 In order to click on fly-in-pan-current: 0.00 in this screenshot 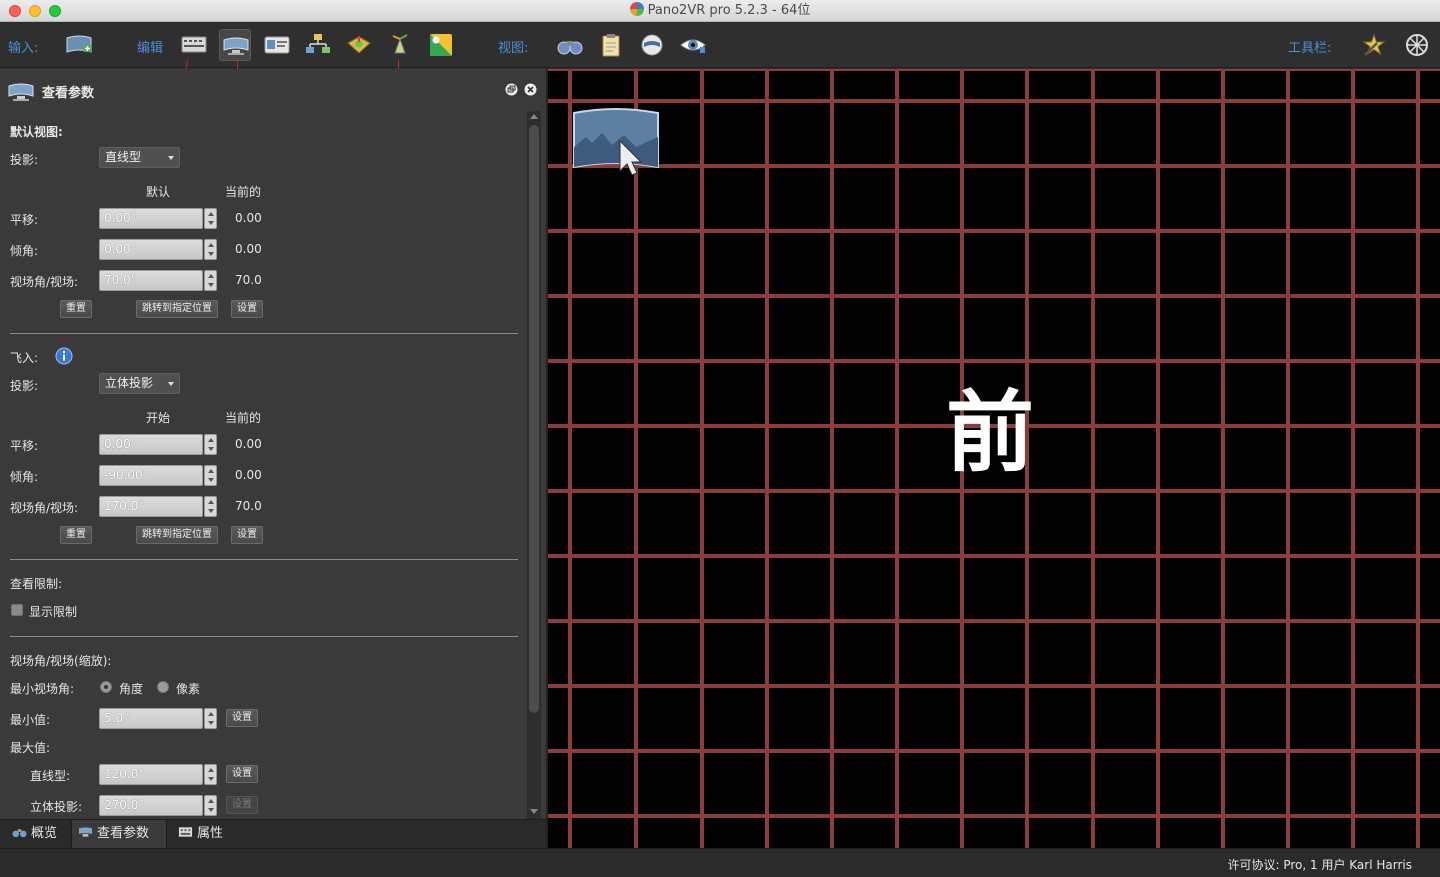, I will do `click(248, 444)`.